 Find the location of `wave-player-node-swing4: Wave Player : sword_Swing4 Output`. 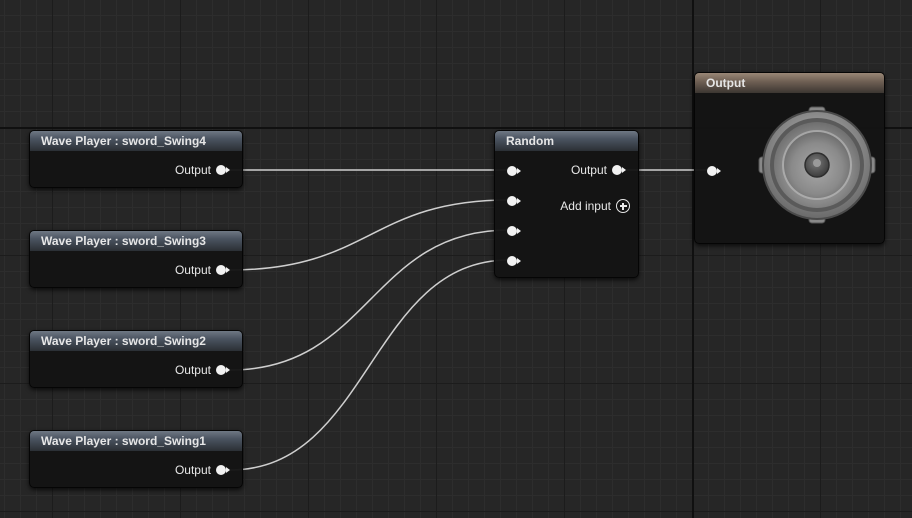

wave-player-node-swing4: Wave Player : sword_Swing4 Output is located at coordinates (136, 159).